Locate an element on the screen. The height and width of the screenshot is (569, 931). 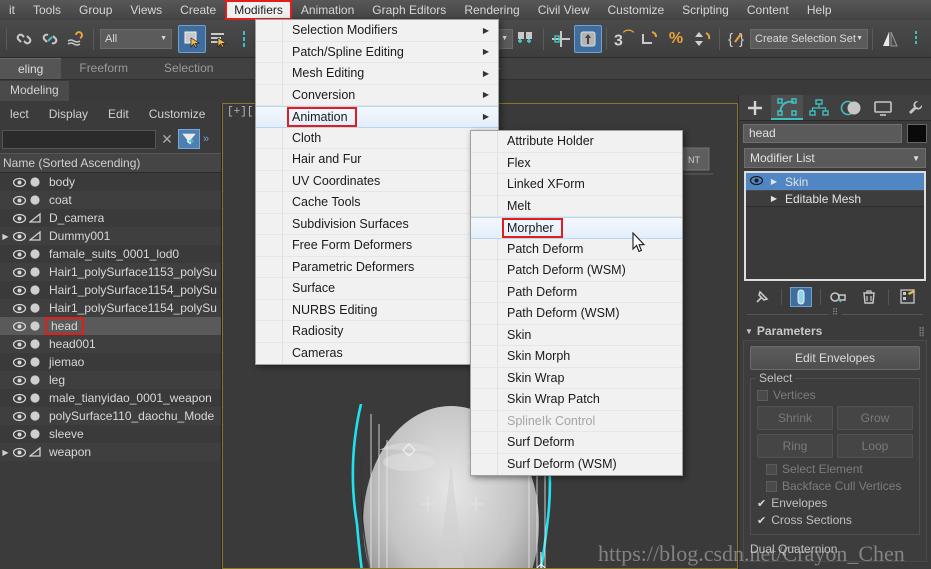
menu-group: Group is located at coordinates (95, 10).